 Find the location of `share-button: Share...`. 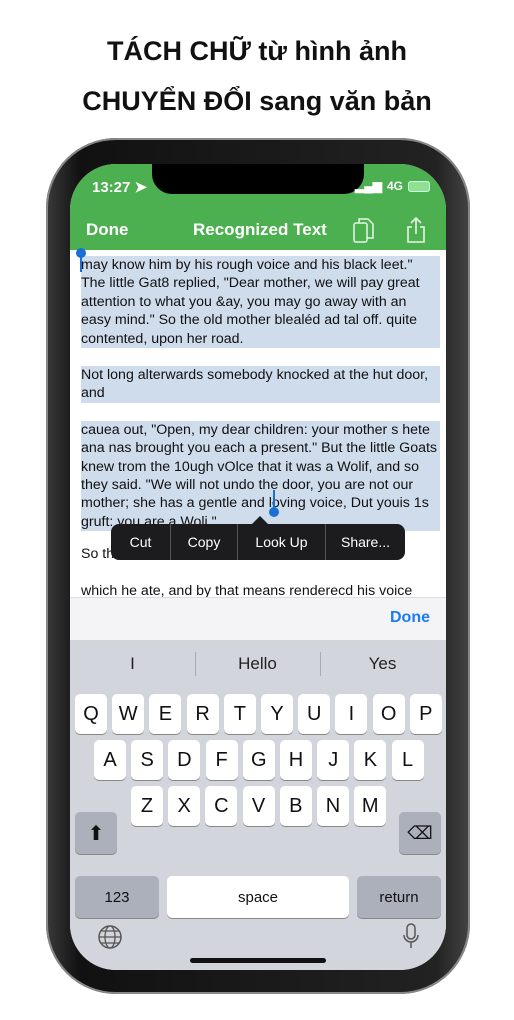

share-button: Share... is located at coordinates (365, 542).